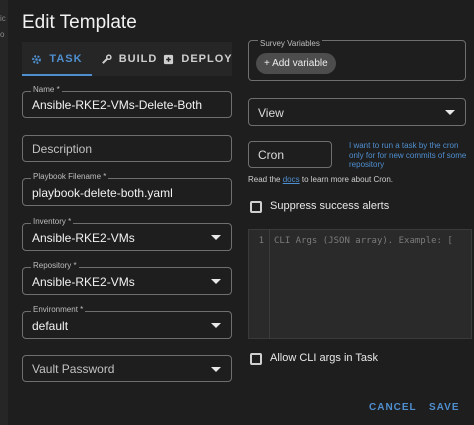 This screenshot has height=425, width=474. Describe the element at coordinates (330, 206) in the screenshot. I see `suppress-alerts-label: Suppress success alerts` at that location.